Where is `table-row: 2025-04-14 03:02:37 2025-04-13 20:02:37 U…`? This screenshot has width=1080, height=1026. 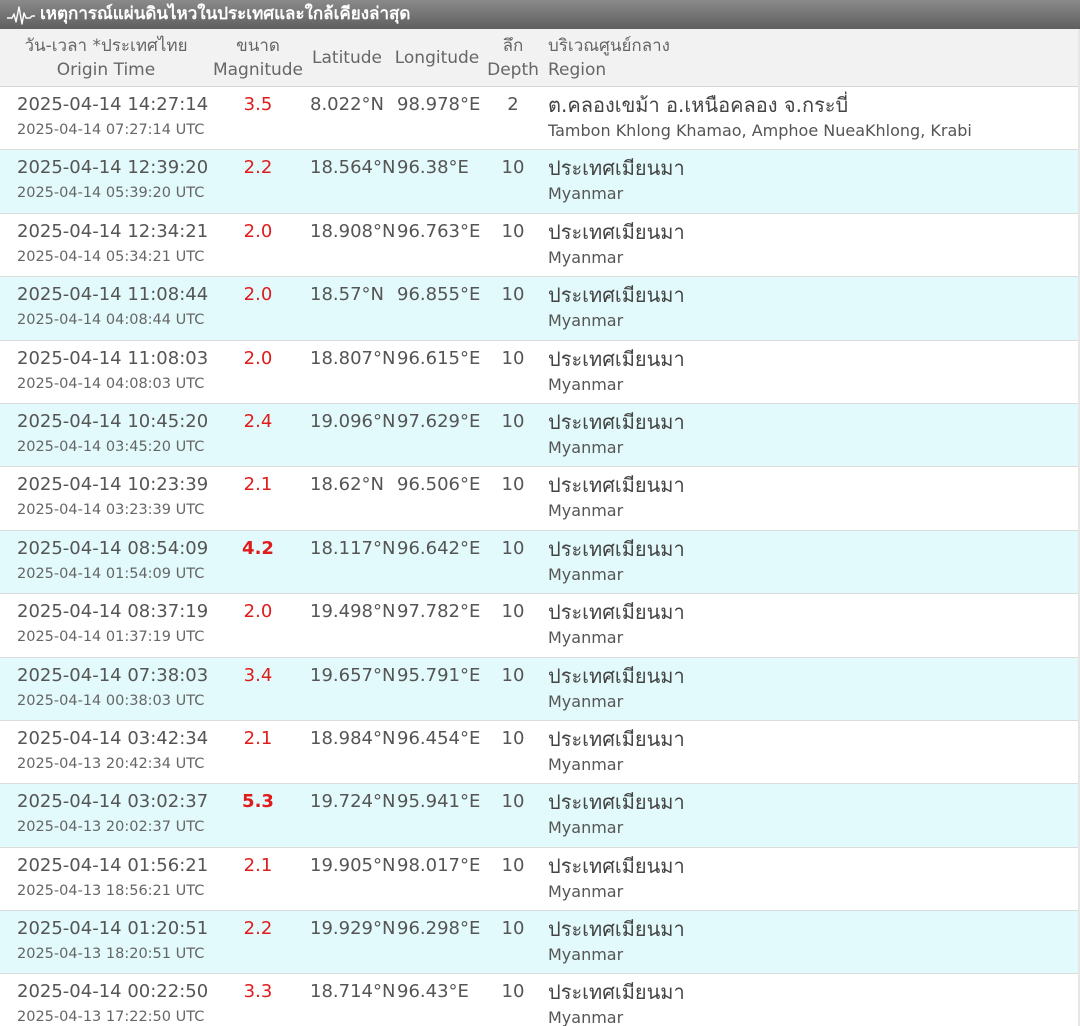
table-row: 2025-04-14 03:02:37 2025-04-13 20:02:37 U… is located at coordinates (540, 816).